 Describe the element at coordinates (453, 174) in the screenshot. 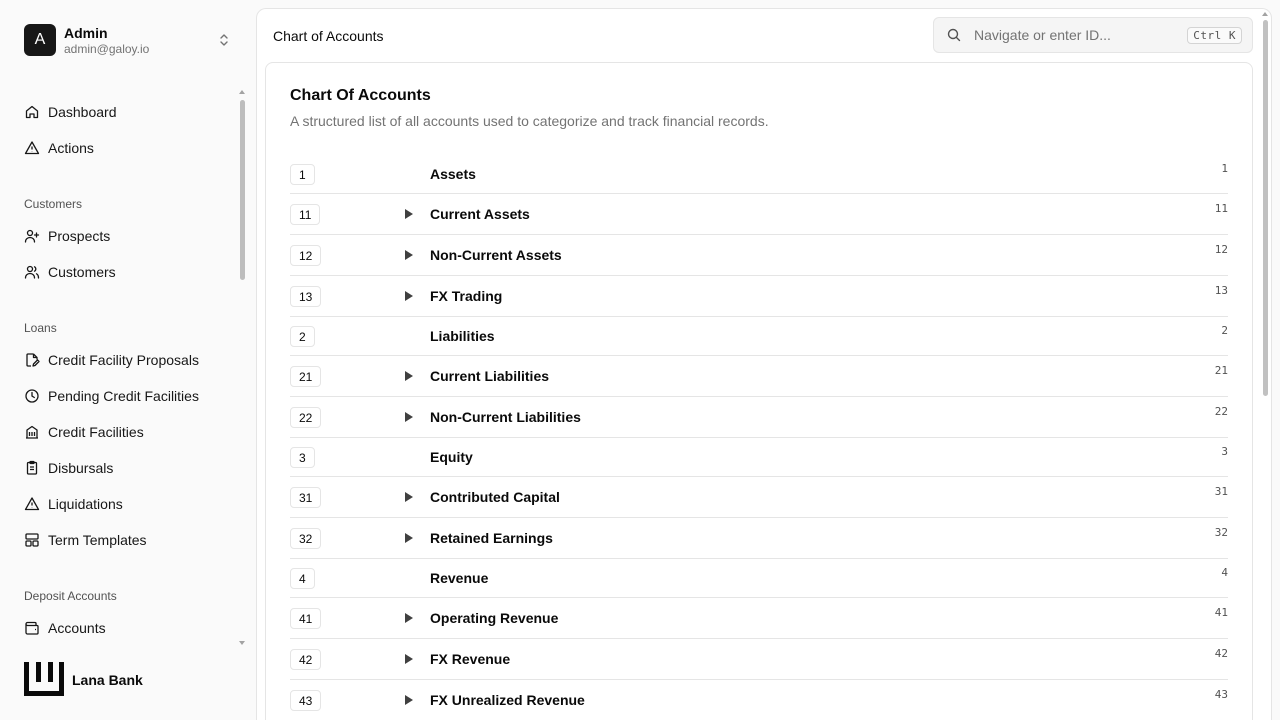

I see `account-name: Assets` at that location.